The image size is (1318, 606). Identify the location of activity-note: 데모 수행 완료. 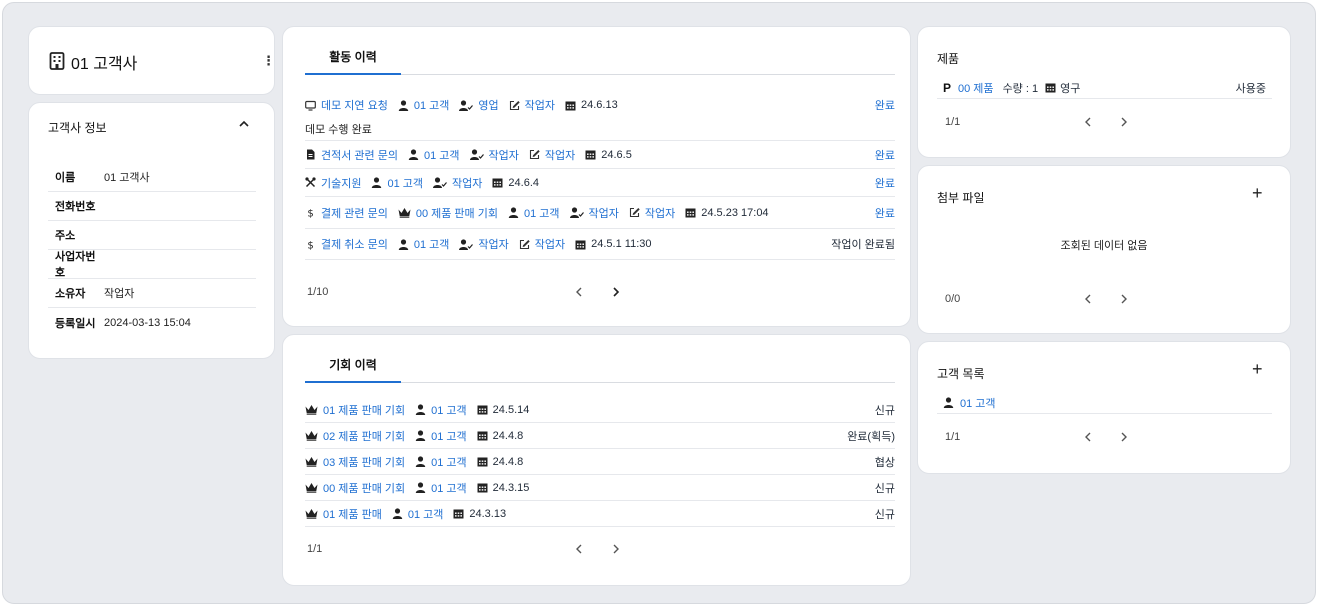
(600, 125).